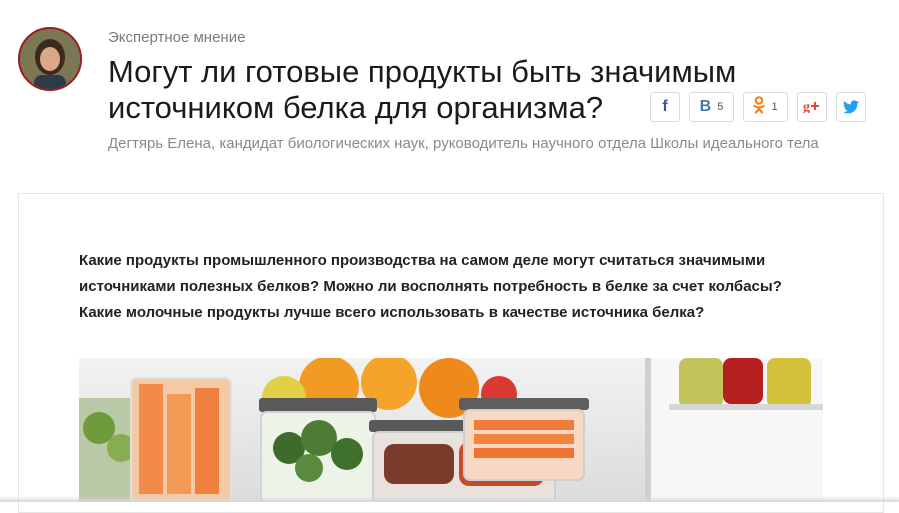  I want to click on twitter-icon, so click(851, 107).